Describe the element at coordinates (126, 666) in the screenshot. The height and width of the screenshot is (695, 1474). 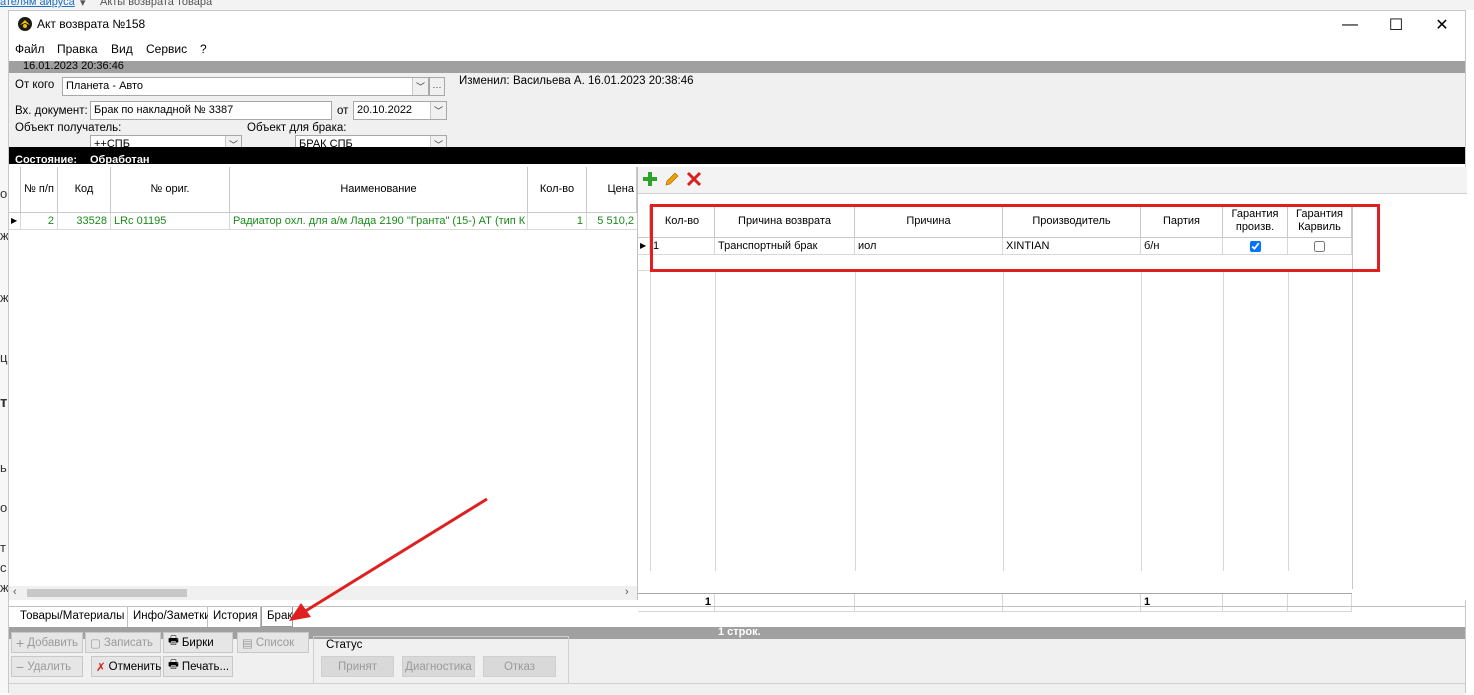
I see `cancel-button: ✗ Отменить` at that location.